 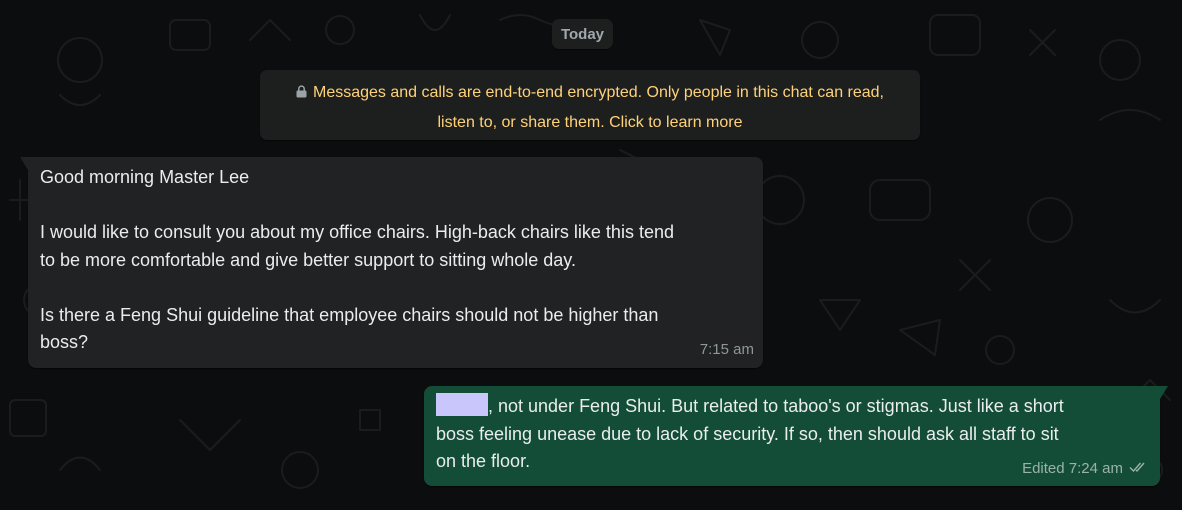 What do you see at coordinates (64, 342) in the screenshot?
I see `message-line: boss?` at bounding box center [64, 342].